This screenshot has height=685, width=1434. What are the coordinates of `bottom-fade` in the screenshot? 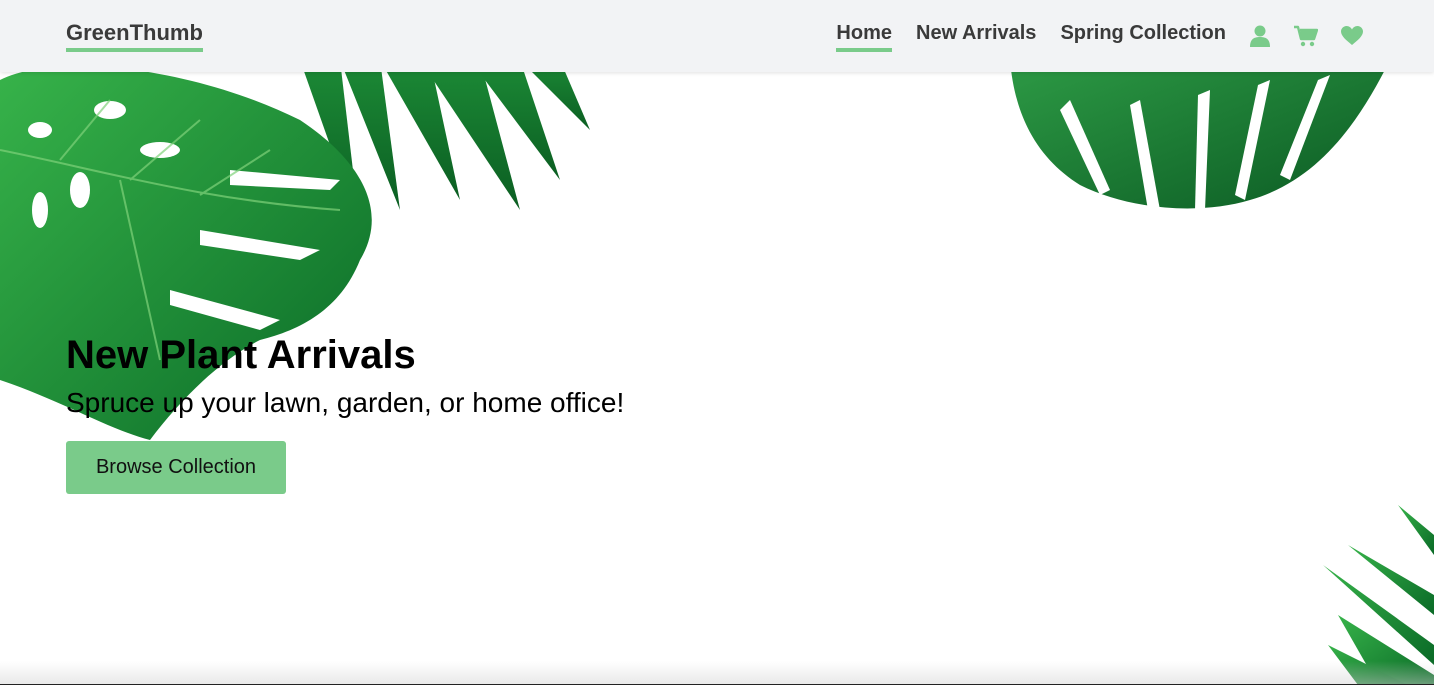 It's located at (717, 673).